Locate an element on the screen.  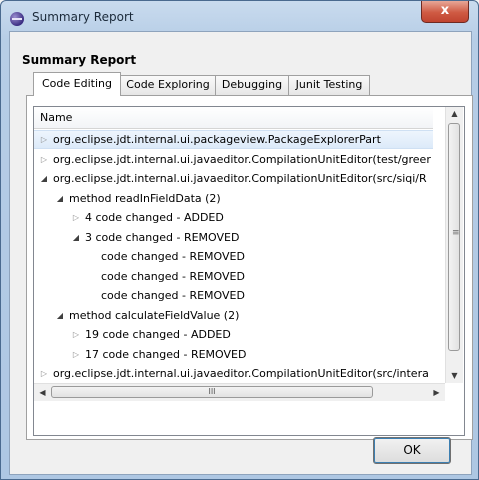
column-header-name: Name is located at coordinates (233, 118).